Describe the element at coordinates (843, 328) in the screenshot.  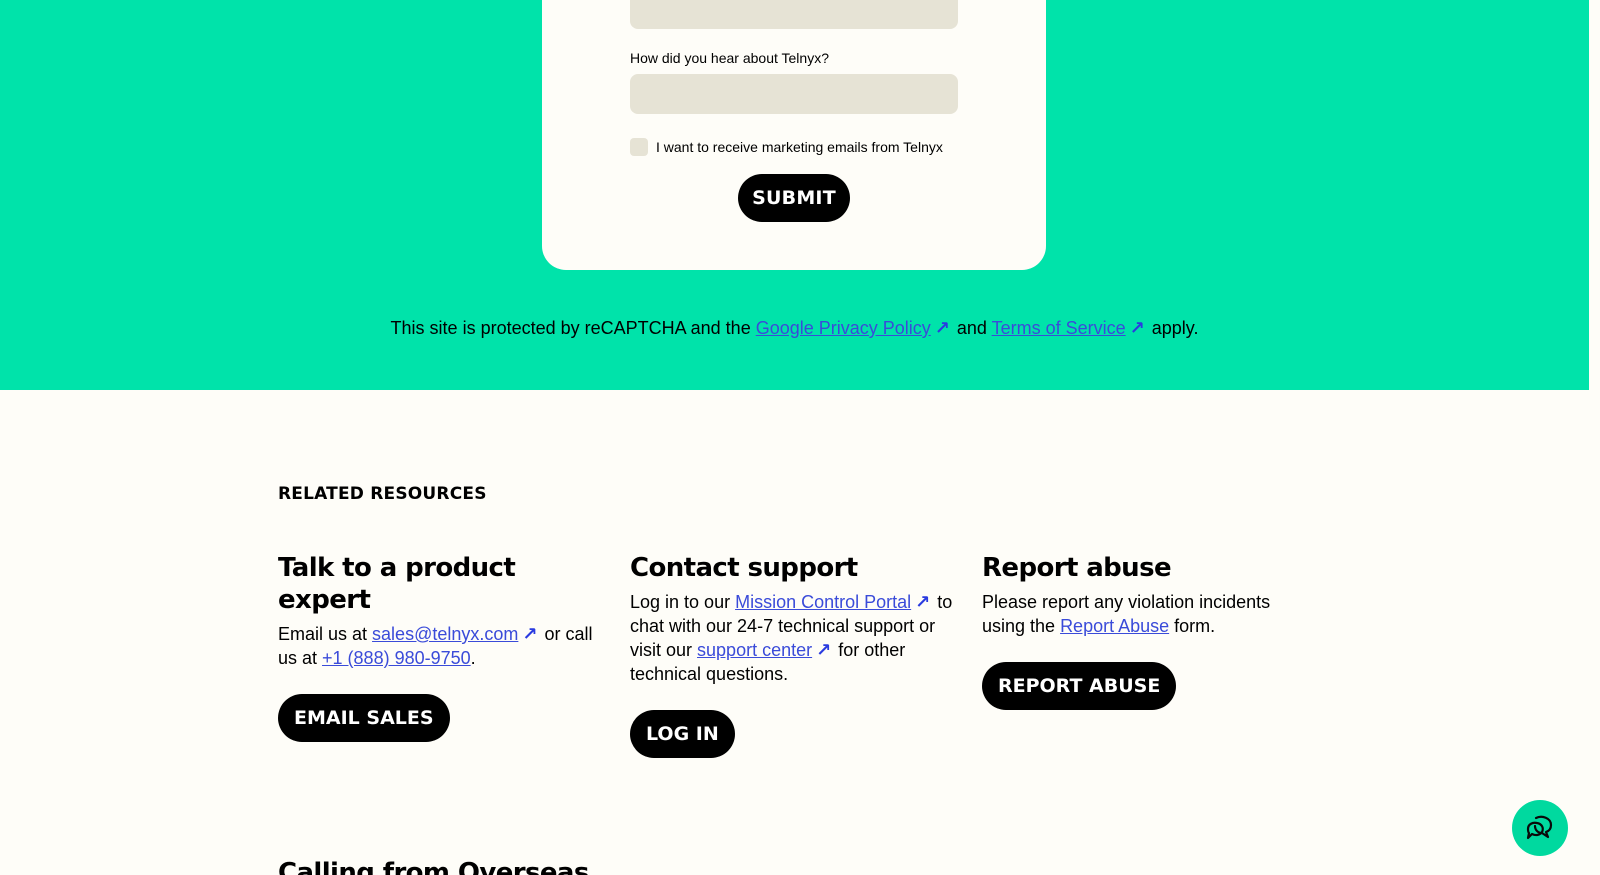
I see `google-privacy-policy-link: Google Privacy Policy` at that location.